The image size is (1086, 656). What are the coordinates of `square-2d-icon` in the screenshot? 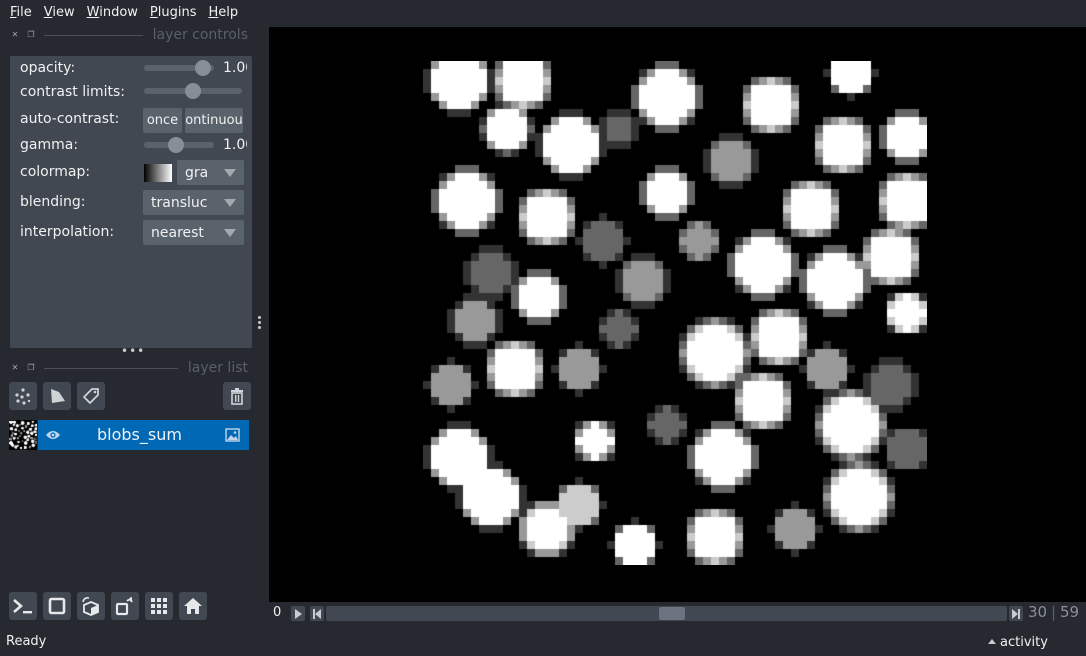 It's located at (57, 606).